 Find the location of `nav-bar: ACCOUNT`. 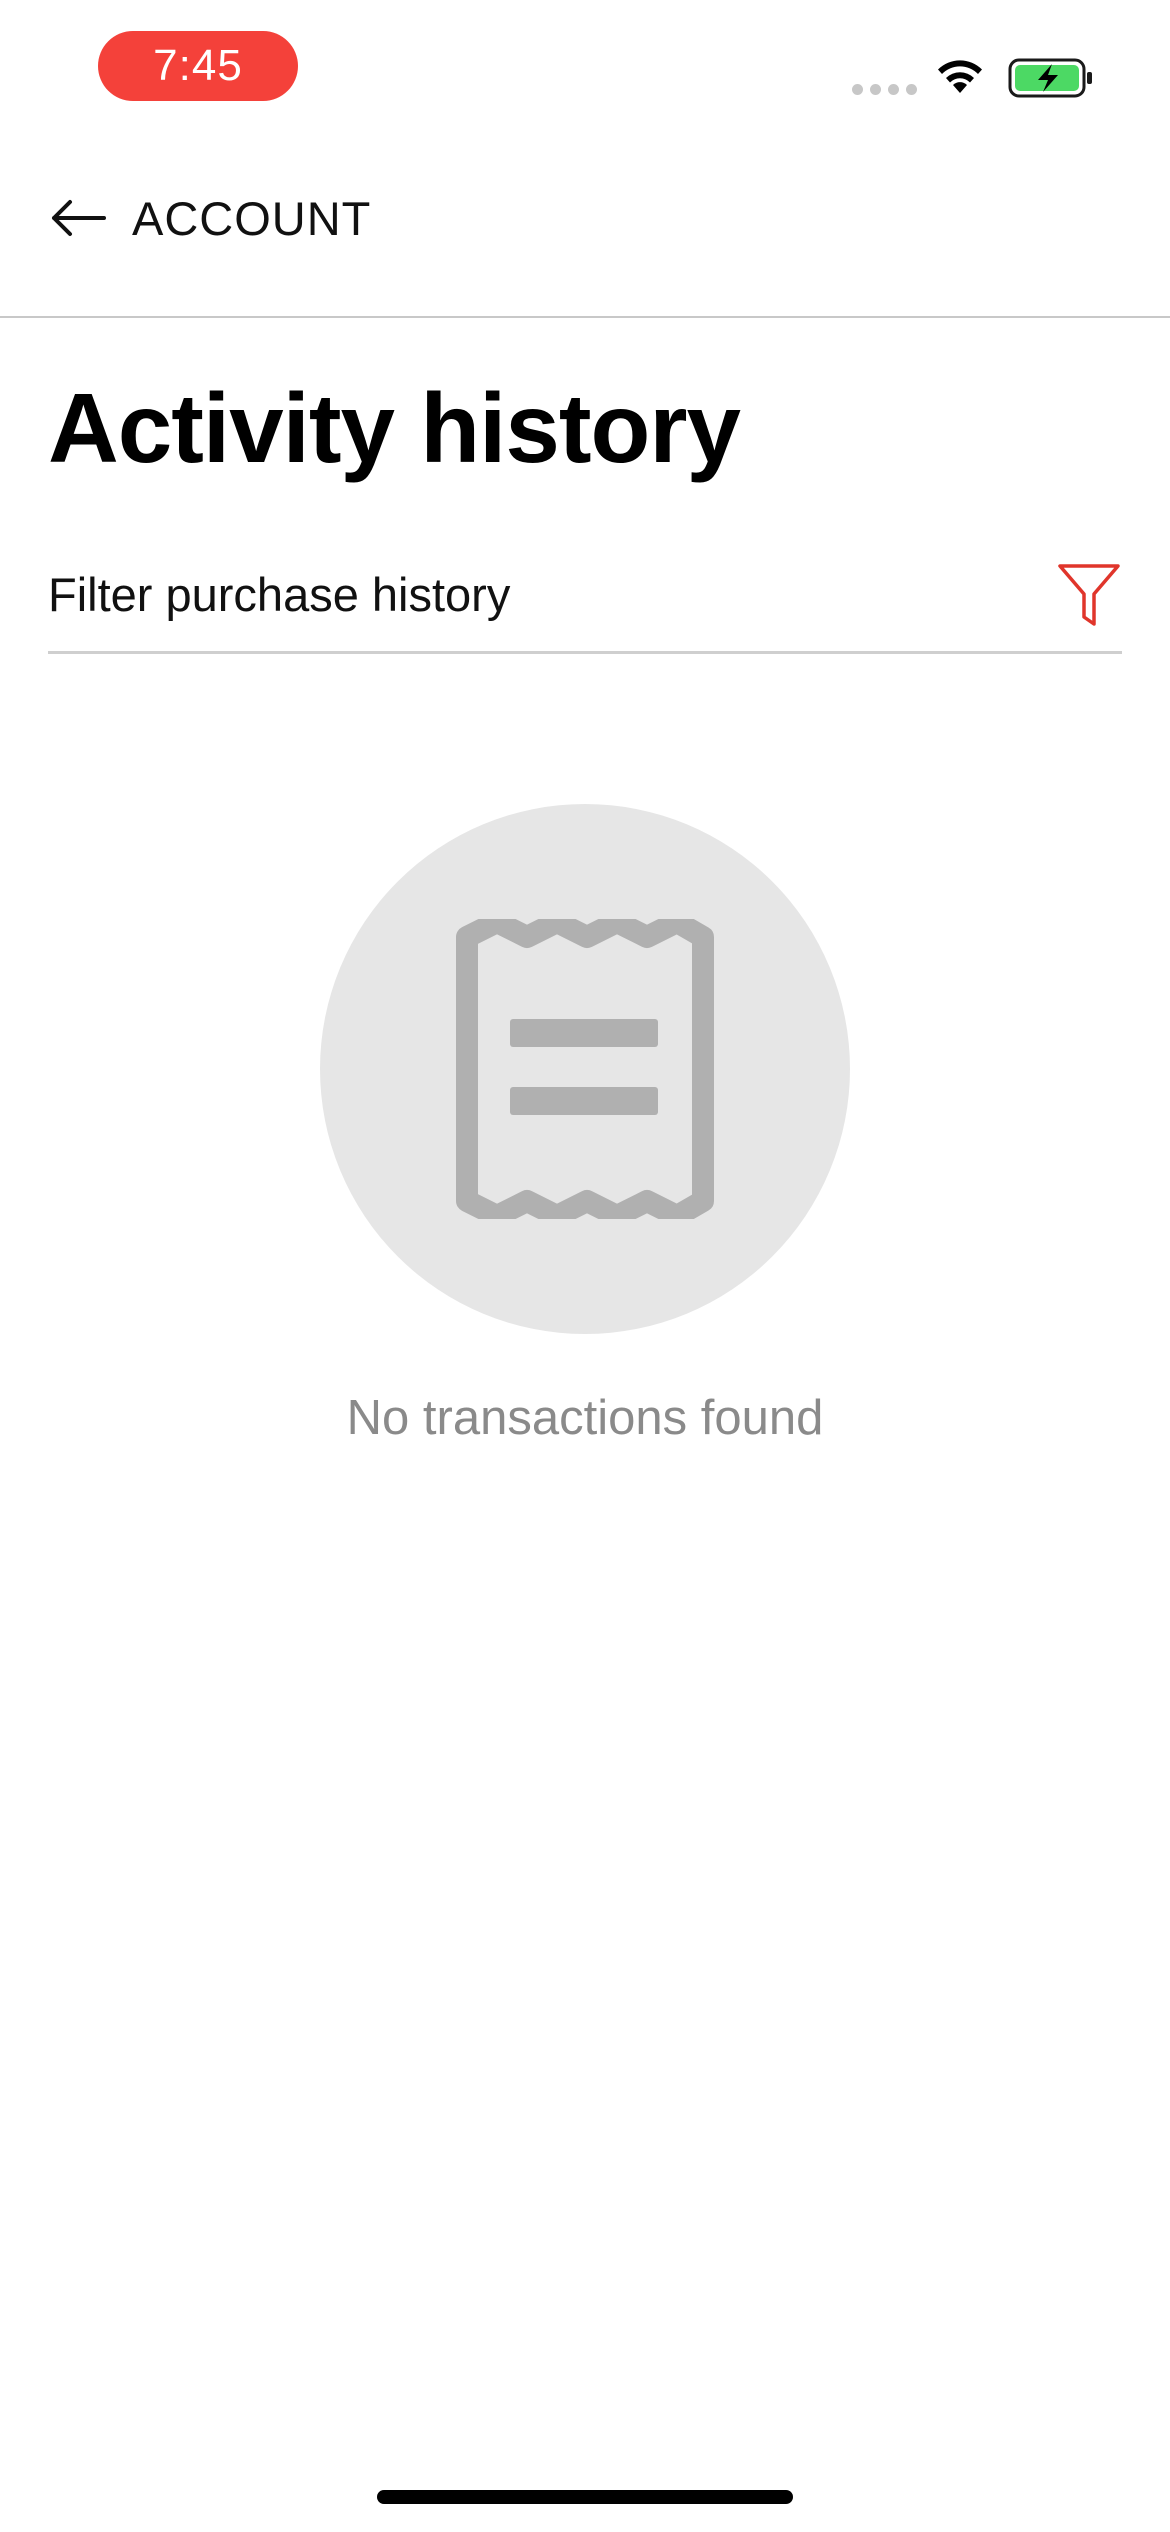

nav-bar: ACCOUNT is located at coordinates (585, 229).